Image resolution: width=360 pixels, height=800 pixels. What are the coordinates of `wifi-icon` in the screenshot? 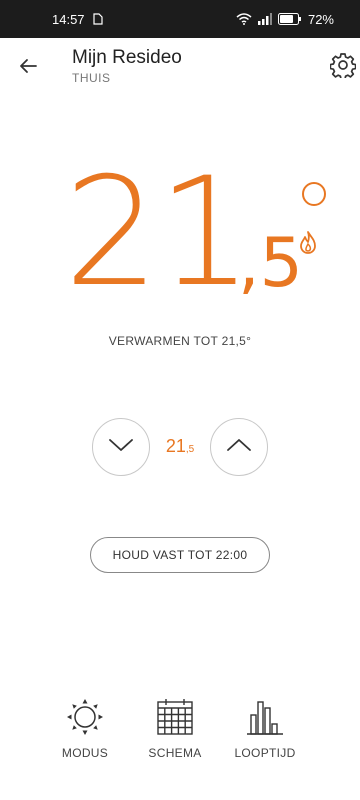 It's located at (244, 19).